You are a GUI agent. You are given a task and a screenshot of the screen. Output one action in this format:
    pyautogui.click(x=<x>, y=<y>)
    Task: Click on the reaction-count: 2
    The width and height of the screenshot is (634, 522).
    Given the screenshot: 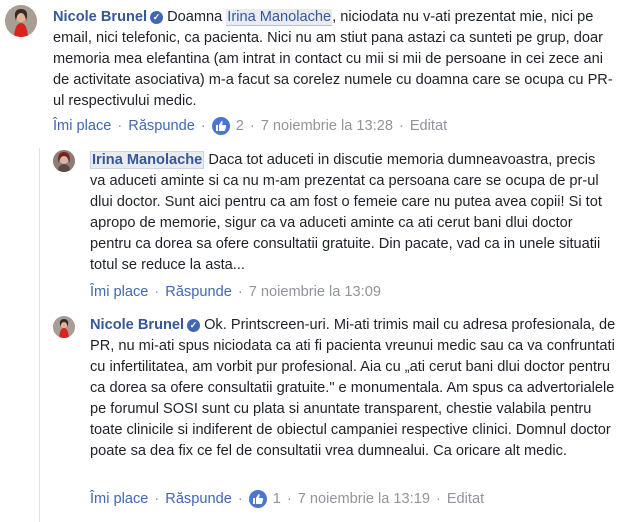 What is the action you would take?
    pyautogui.click(x=240, y=126)
    